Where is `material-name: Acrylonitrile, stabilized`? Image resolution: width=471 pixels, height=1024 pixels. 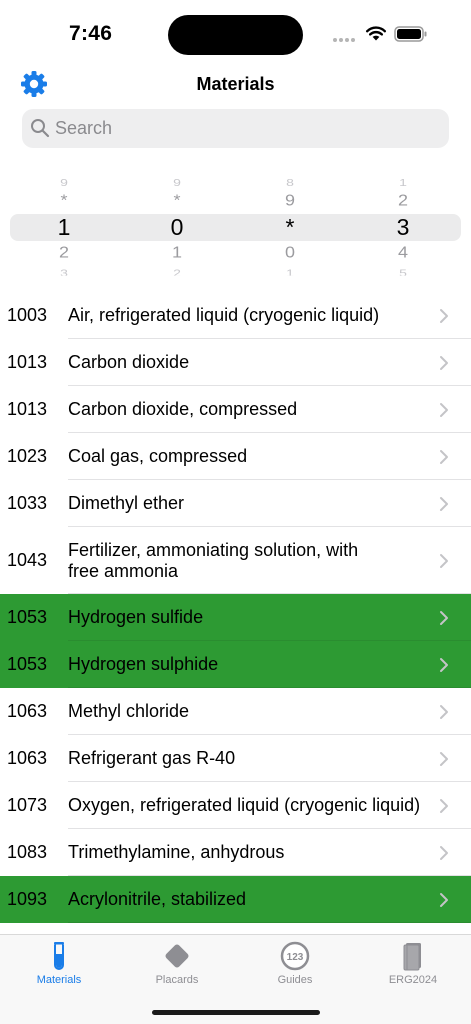
material-name: Acrylonitrile, stabilized is located at coordinates (157, 899).